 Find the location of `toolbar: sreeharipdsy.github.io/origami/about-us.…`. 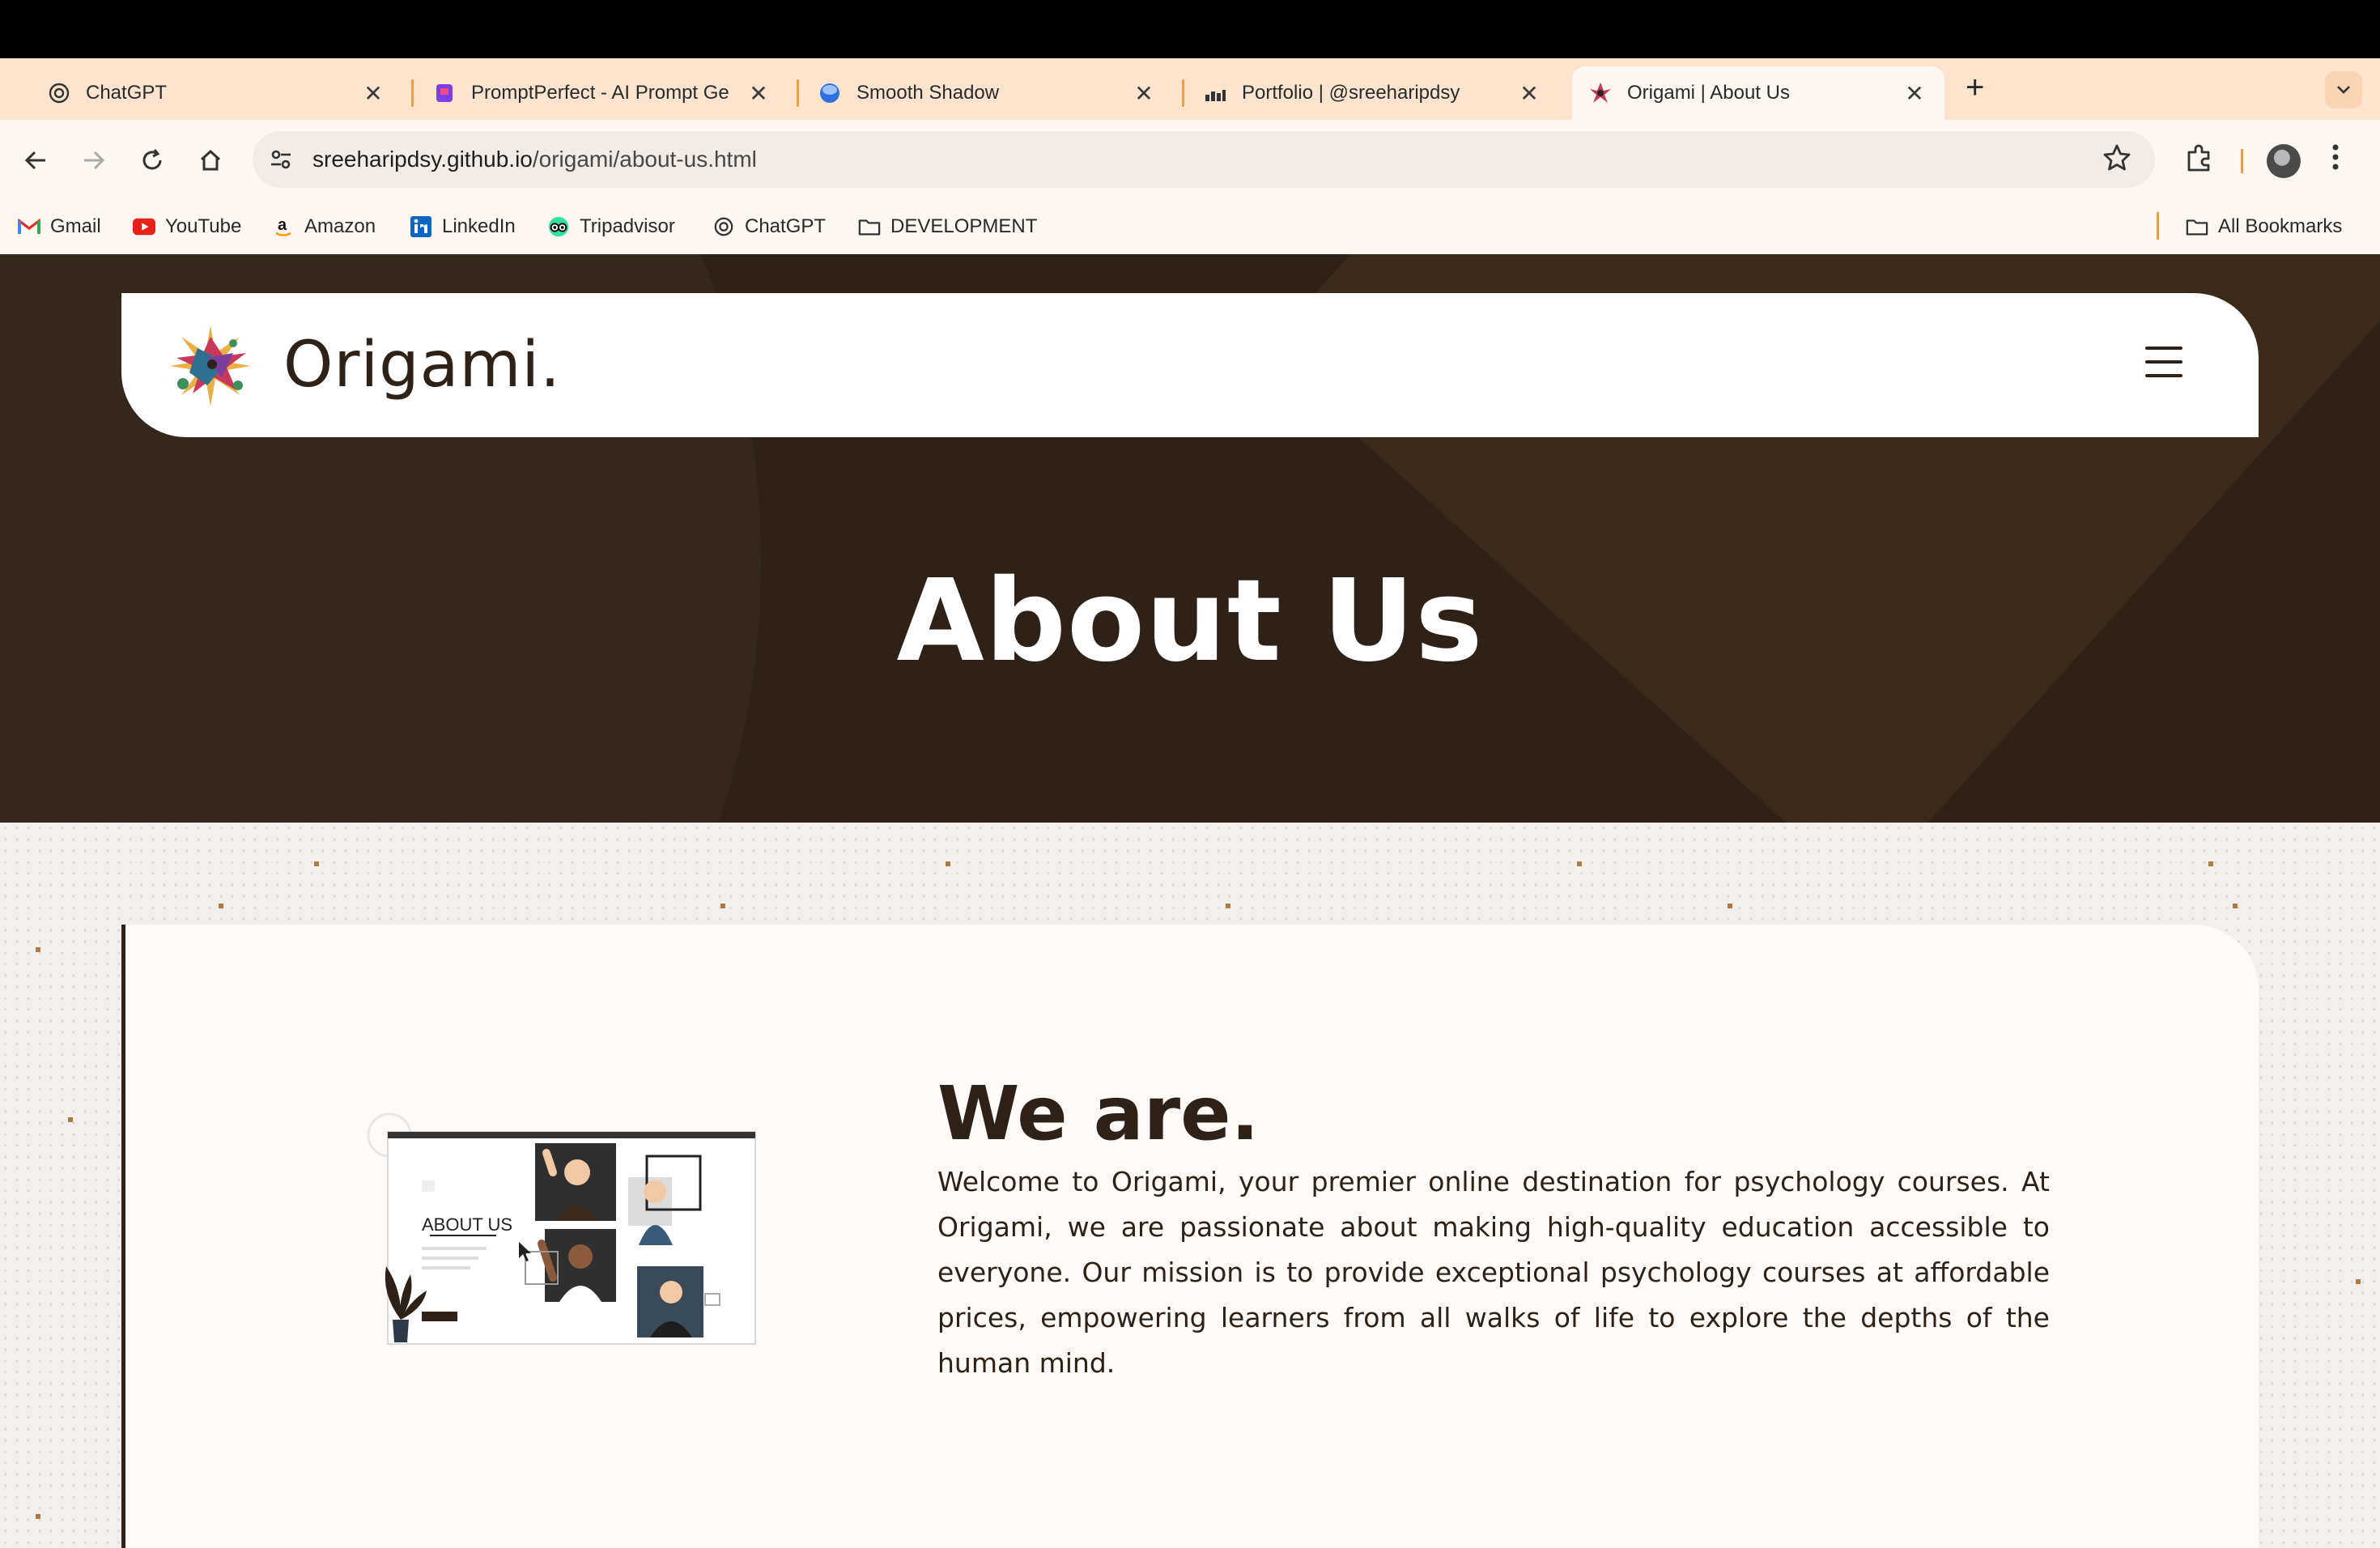

toolbar: sreeharipdsy.github.io/origami/about-us.… is located at coordinates (1190, 160).